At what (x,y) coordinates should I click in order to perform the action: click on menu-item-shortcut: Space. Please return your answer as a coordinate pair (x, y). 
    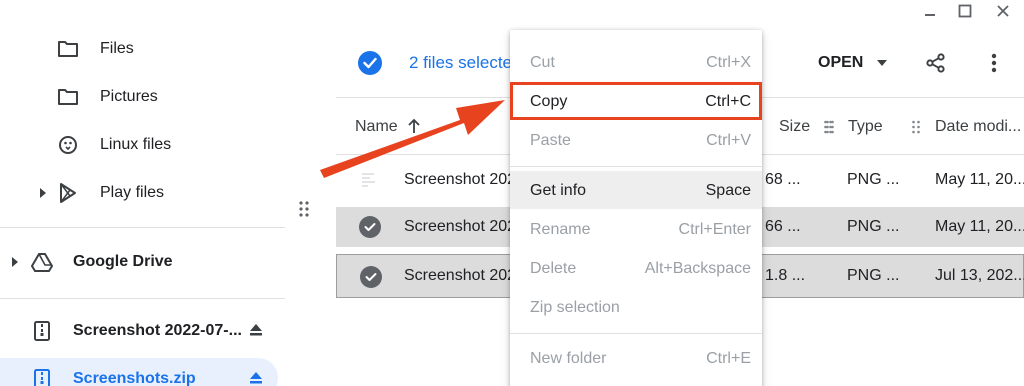
    Looking at the image, I should click on (728, 190).